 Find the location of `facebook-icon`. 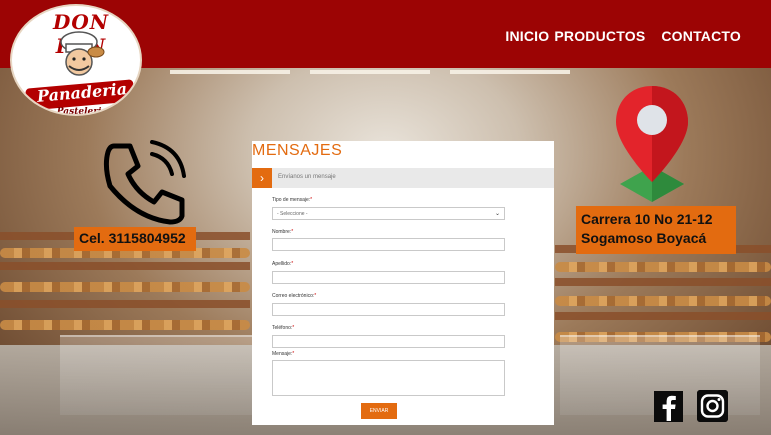

facebook-icon is located at coordinates (668, 406).